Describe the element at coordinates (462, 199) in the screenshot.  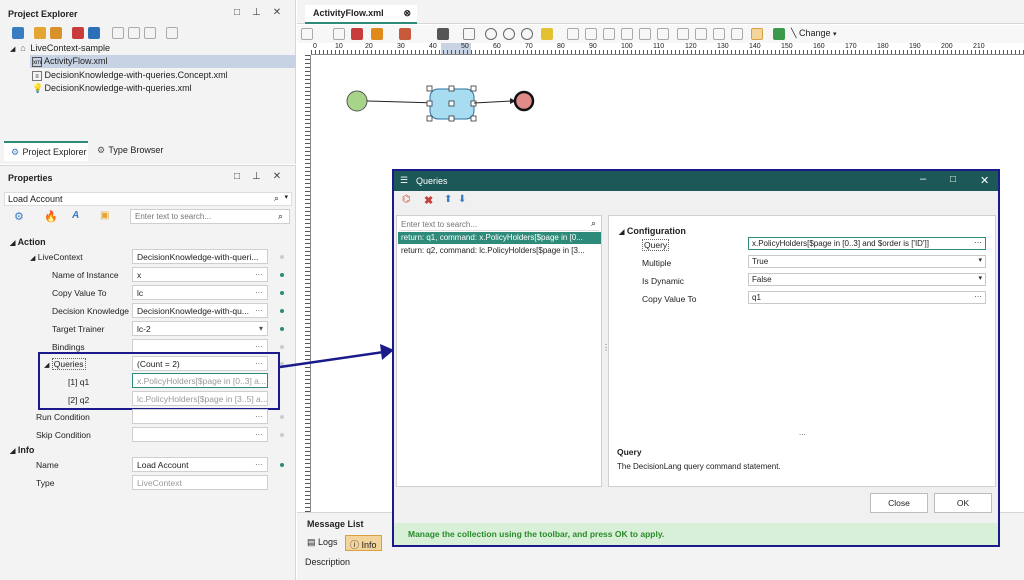
I see `move-down-icon: ⬇` at that location.